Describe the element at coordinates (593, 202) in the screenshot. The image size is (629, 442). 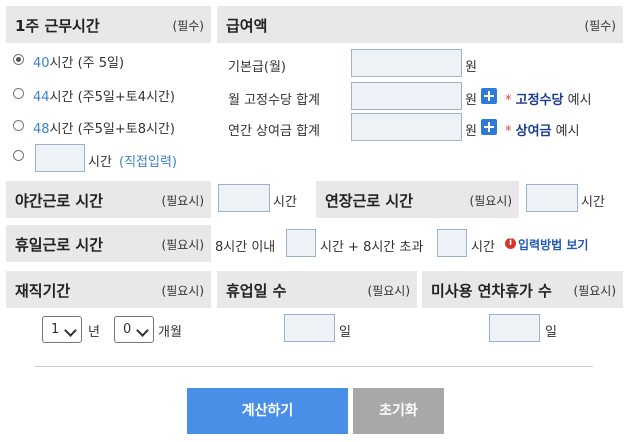
I see `overtime-unit: 시간` at that location.